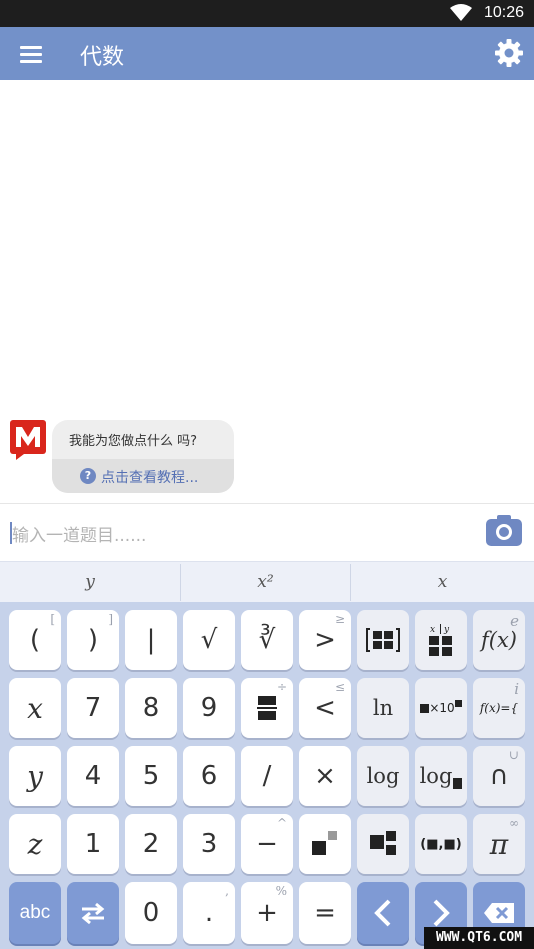 Image resolution: width=534 pixels, height=949 pixels. I want to click on key-label: x, so click(35, 708).